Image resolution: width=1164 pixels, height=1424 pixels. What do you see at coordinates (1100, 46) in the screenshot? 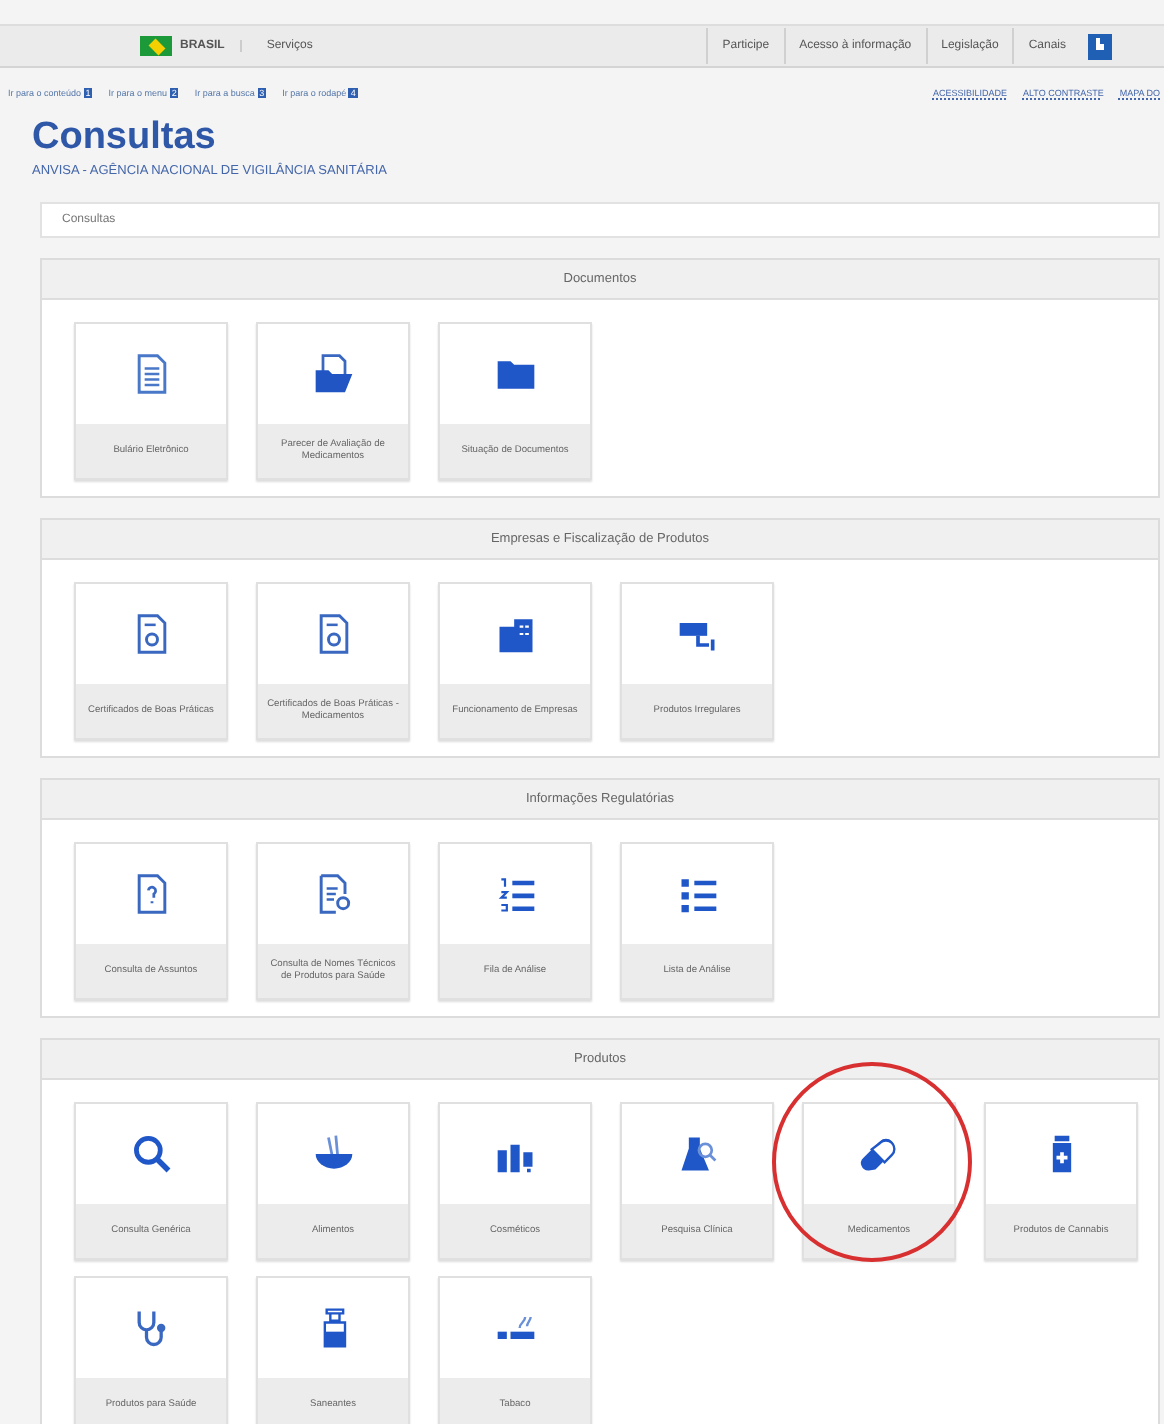
I see `accessibility-icon` at bounding box center [1100, 46].